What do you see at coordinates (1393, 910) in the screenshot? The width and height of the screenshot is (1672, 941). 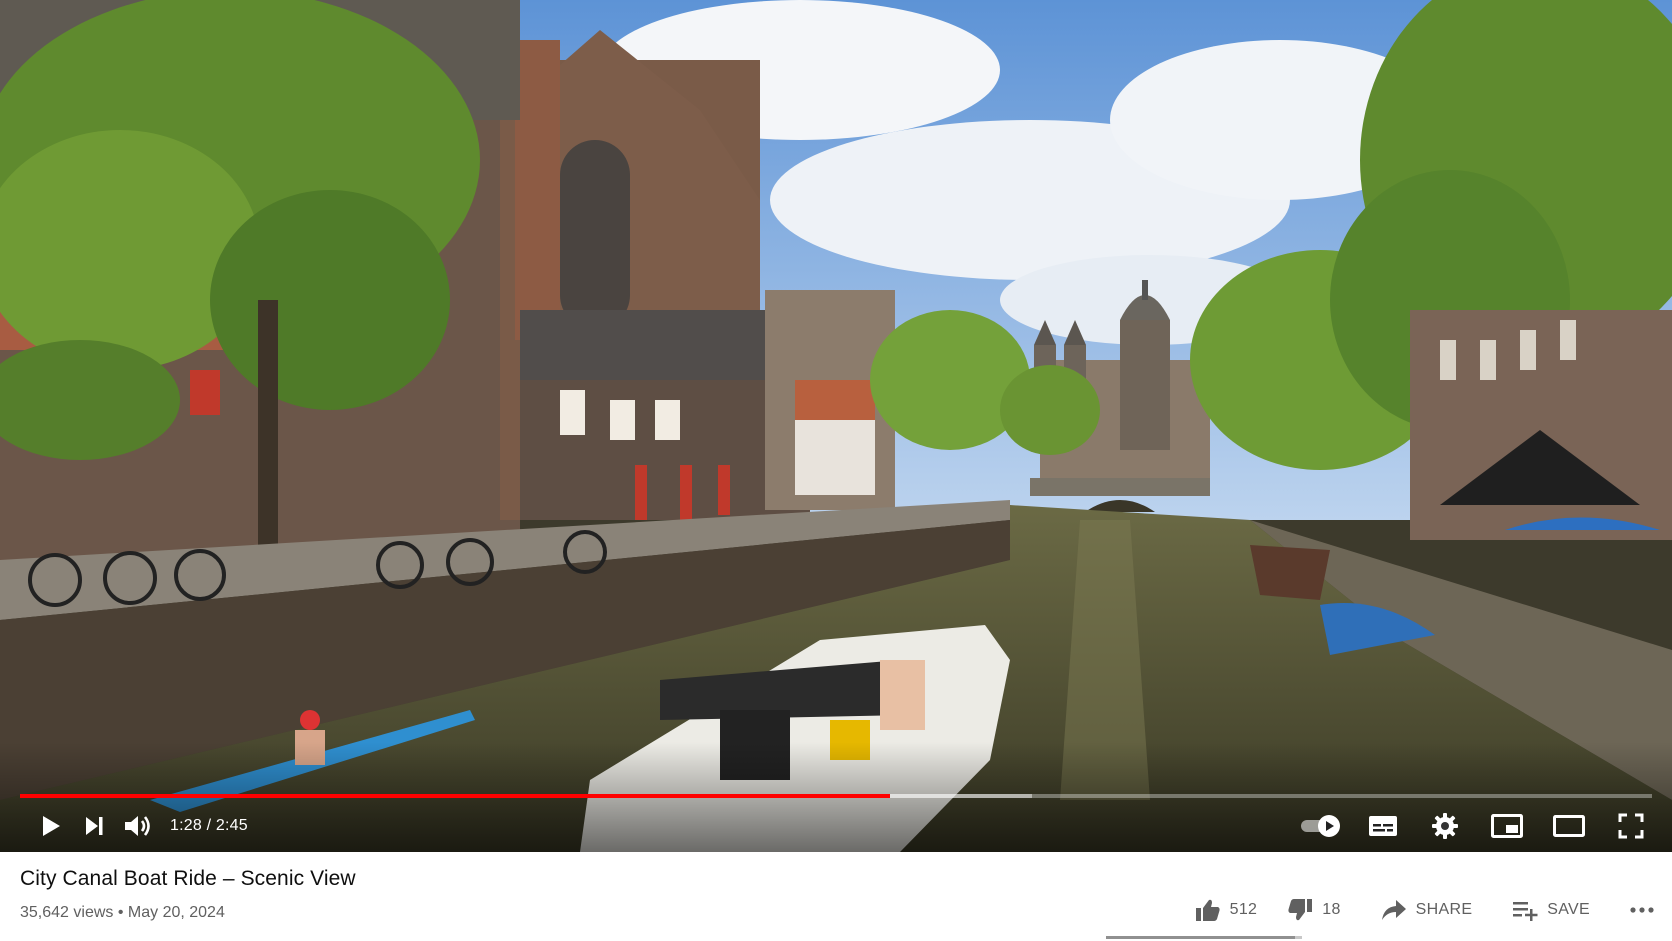 I see `share-icon` at bounding box center [1393, 910].